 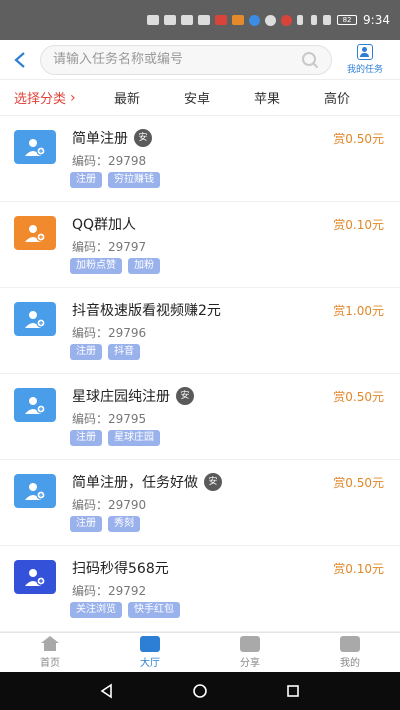 I want to click on task-tags: 关注浏览 快手红包, so click(x=125, y=610).